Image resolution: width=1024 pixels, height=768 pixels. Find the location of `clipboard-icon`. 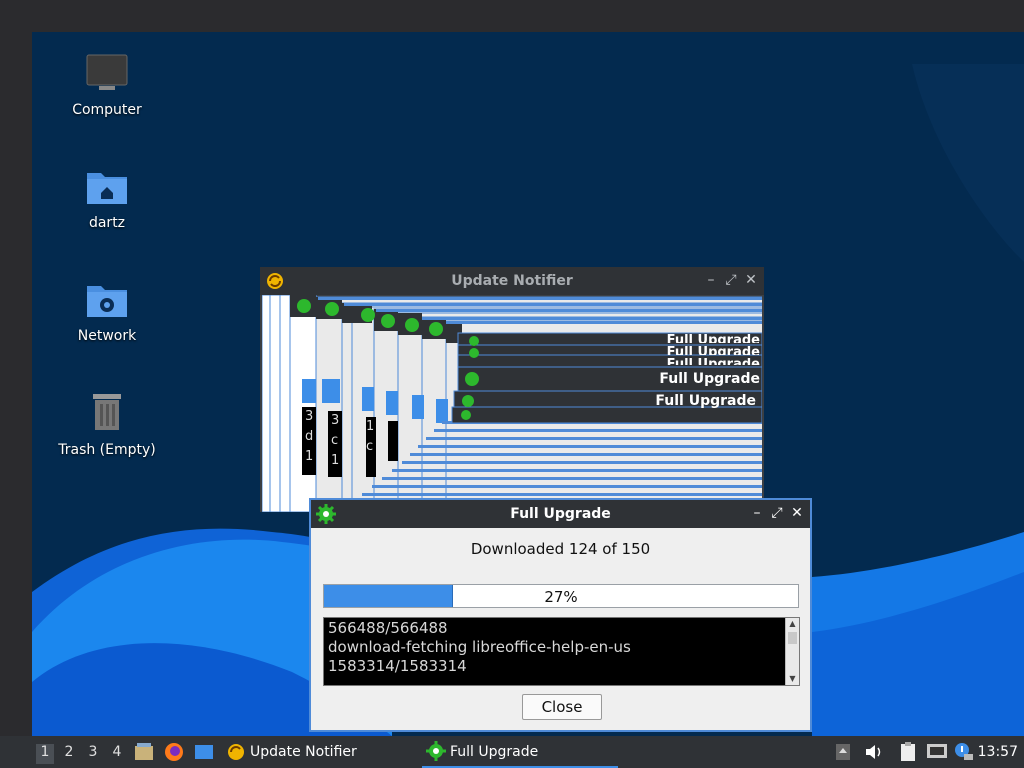

clipboard-icon is located at coordinates (908, 754).